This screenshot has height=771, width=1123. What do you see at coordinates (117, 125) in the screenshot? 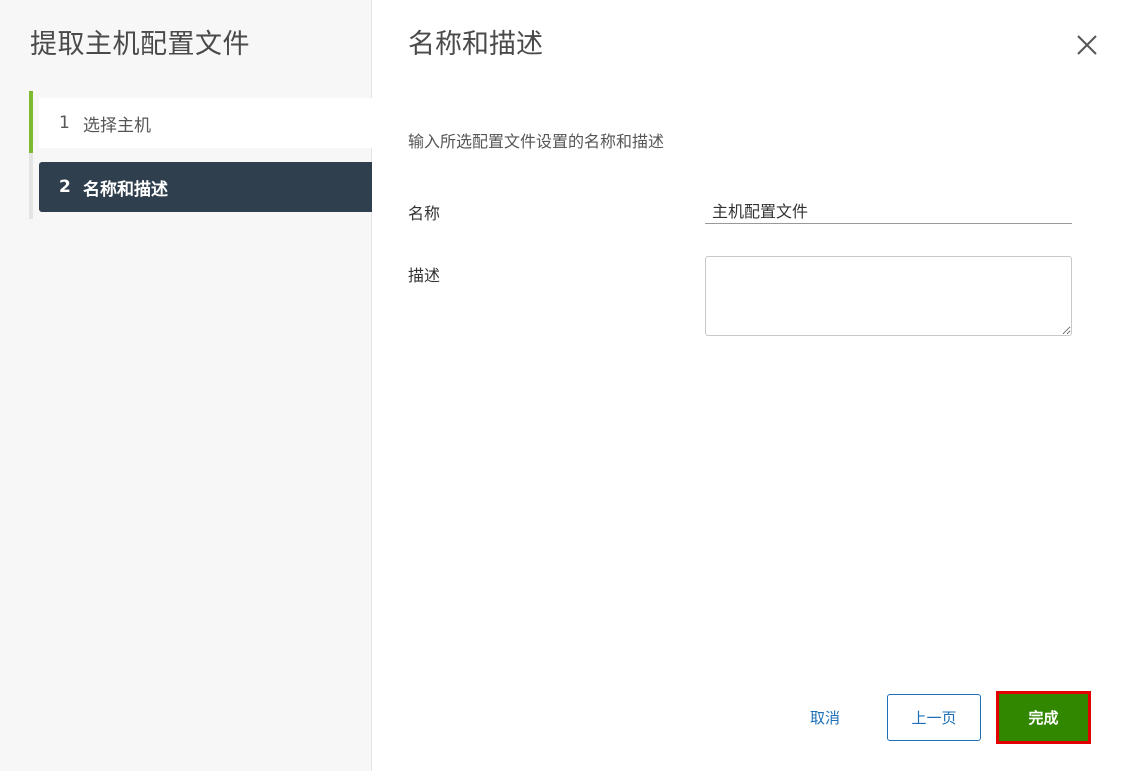
I see `step-label: 选择主机` at bounding box center [117, 125].